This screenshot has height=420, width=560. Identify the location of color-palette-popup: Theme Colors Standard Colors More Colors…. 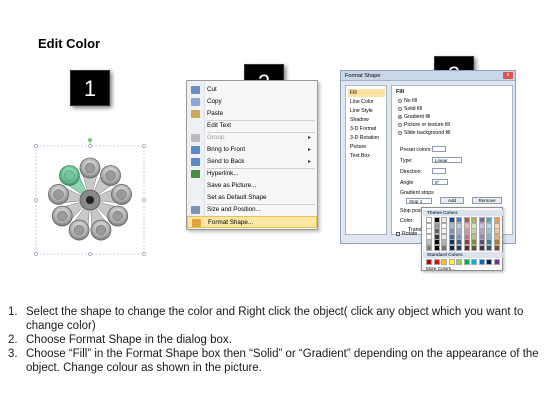
(462, 239).